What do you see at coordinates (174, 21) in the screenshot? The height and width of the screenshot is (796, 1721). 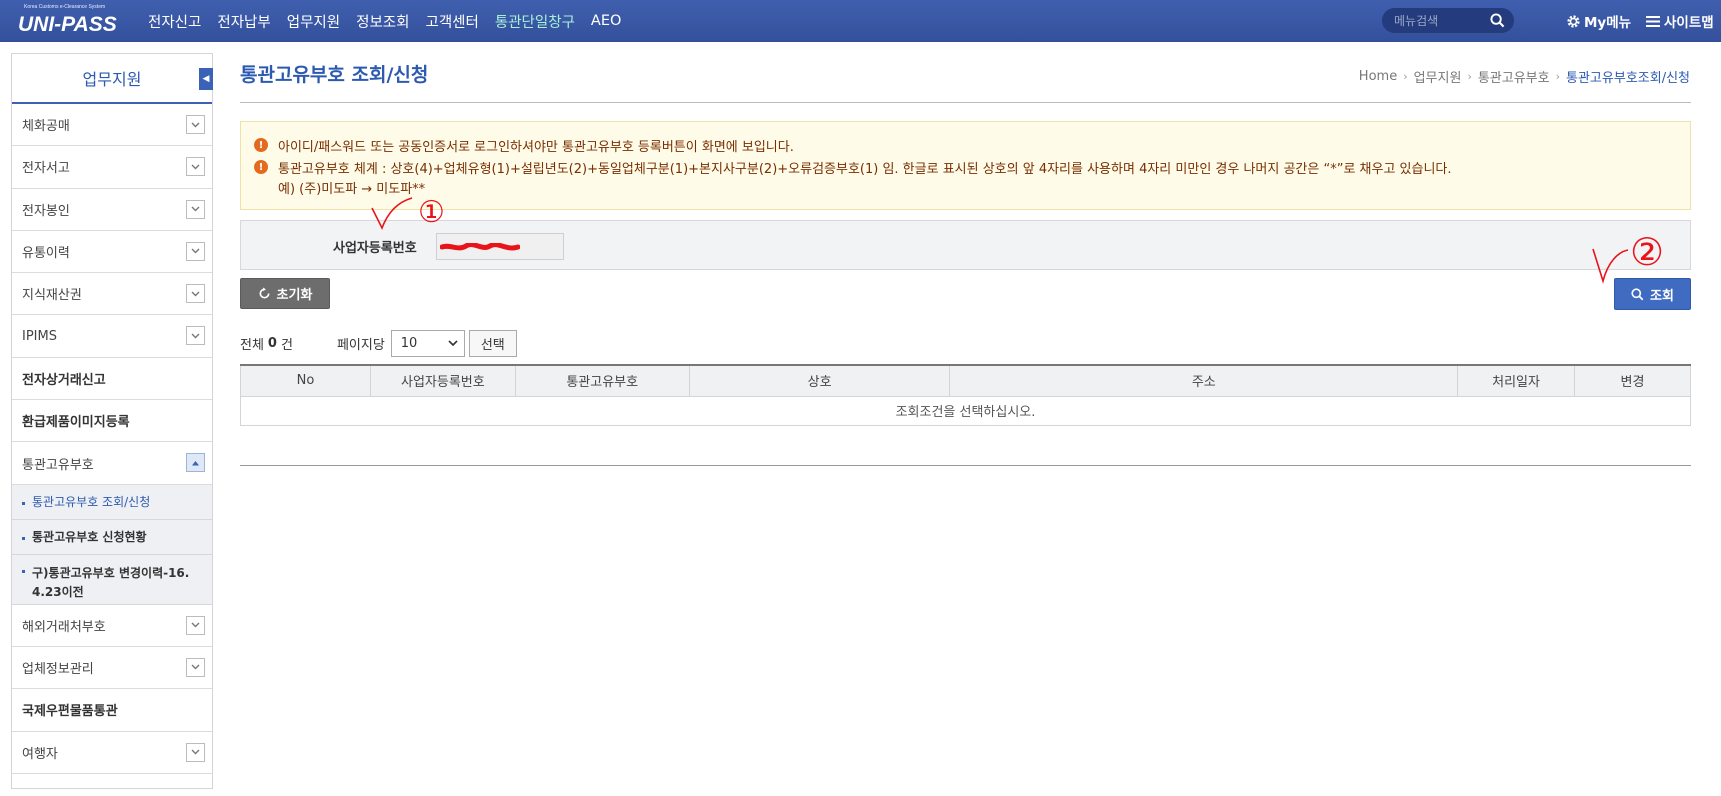 I see `nav-item-electronic-declaration: 전자신고` at bounding box center [174, 21].